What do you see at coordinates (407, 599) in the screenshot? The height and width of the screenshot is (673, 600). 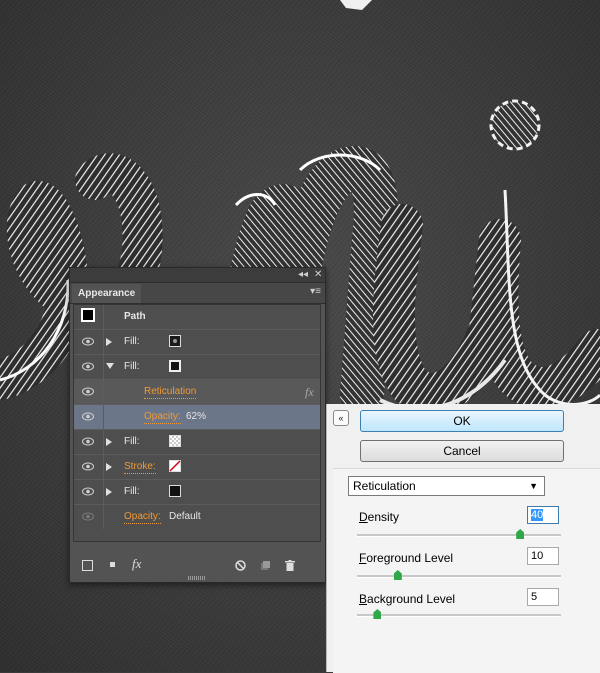 I see `background-level-label: Background Level` at bounding box center [407, 599].